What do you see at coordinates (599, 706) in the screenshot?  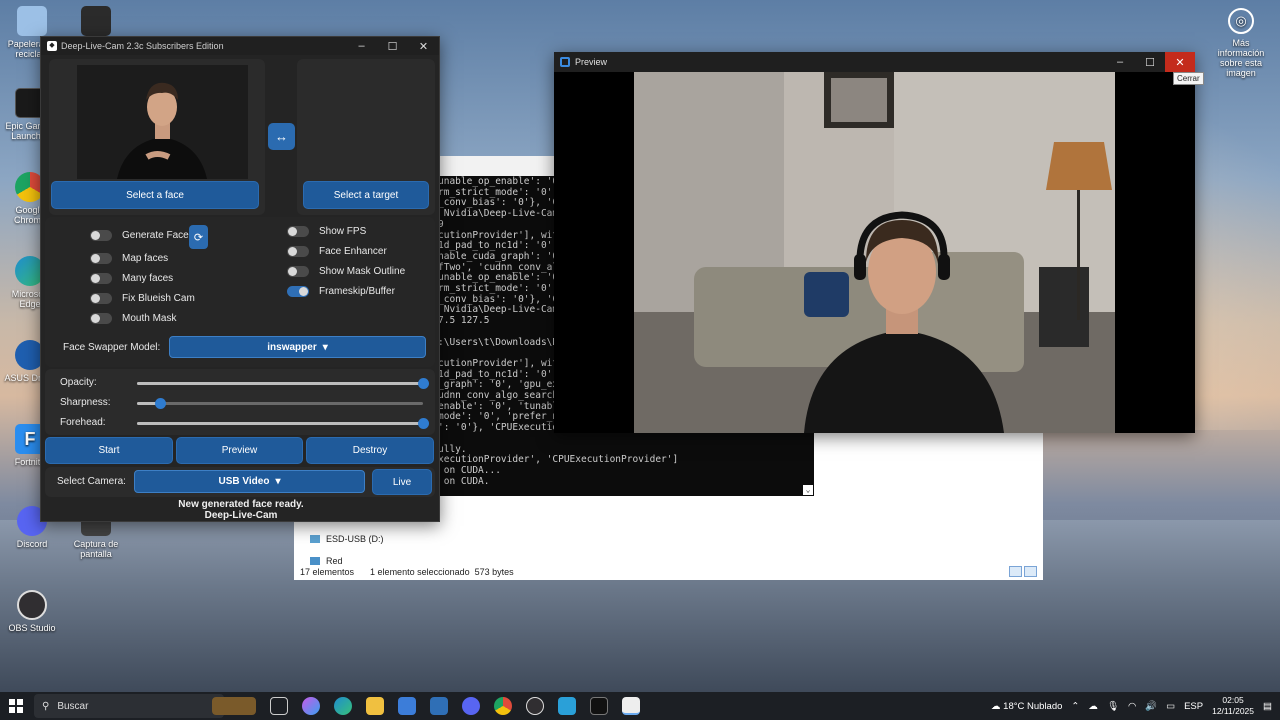 I see `terminal-icon` at bounding box center [599, 706].